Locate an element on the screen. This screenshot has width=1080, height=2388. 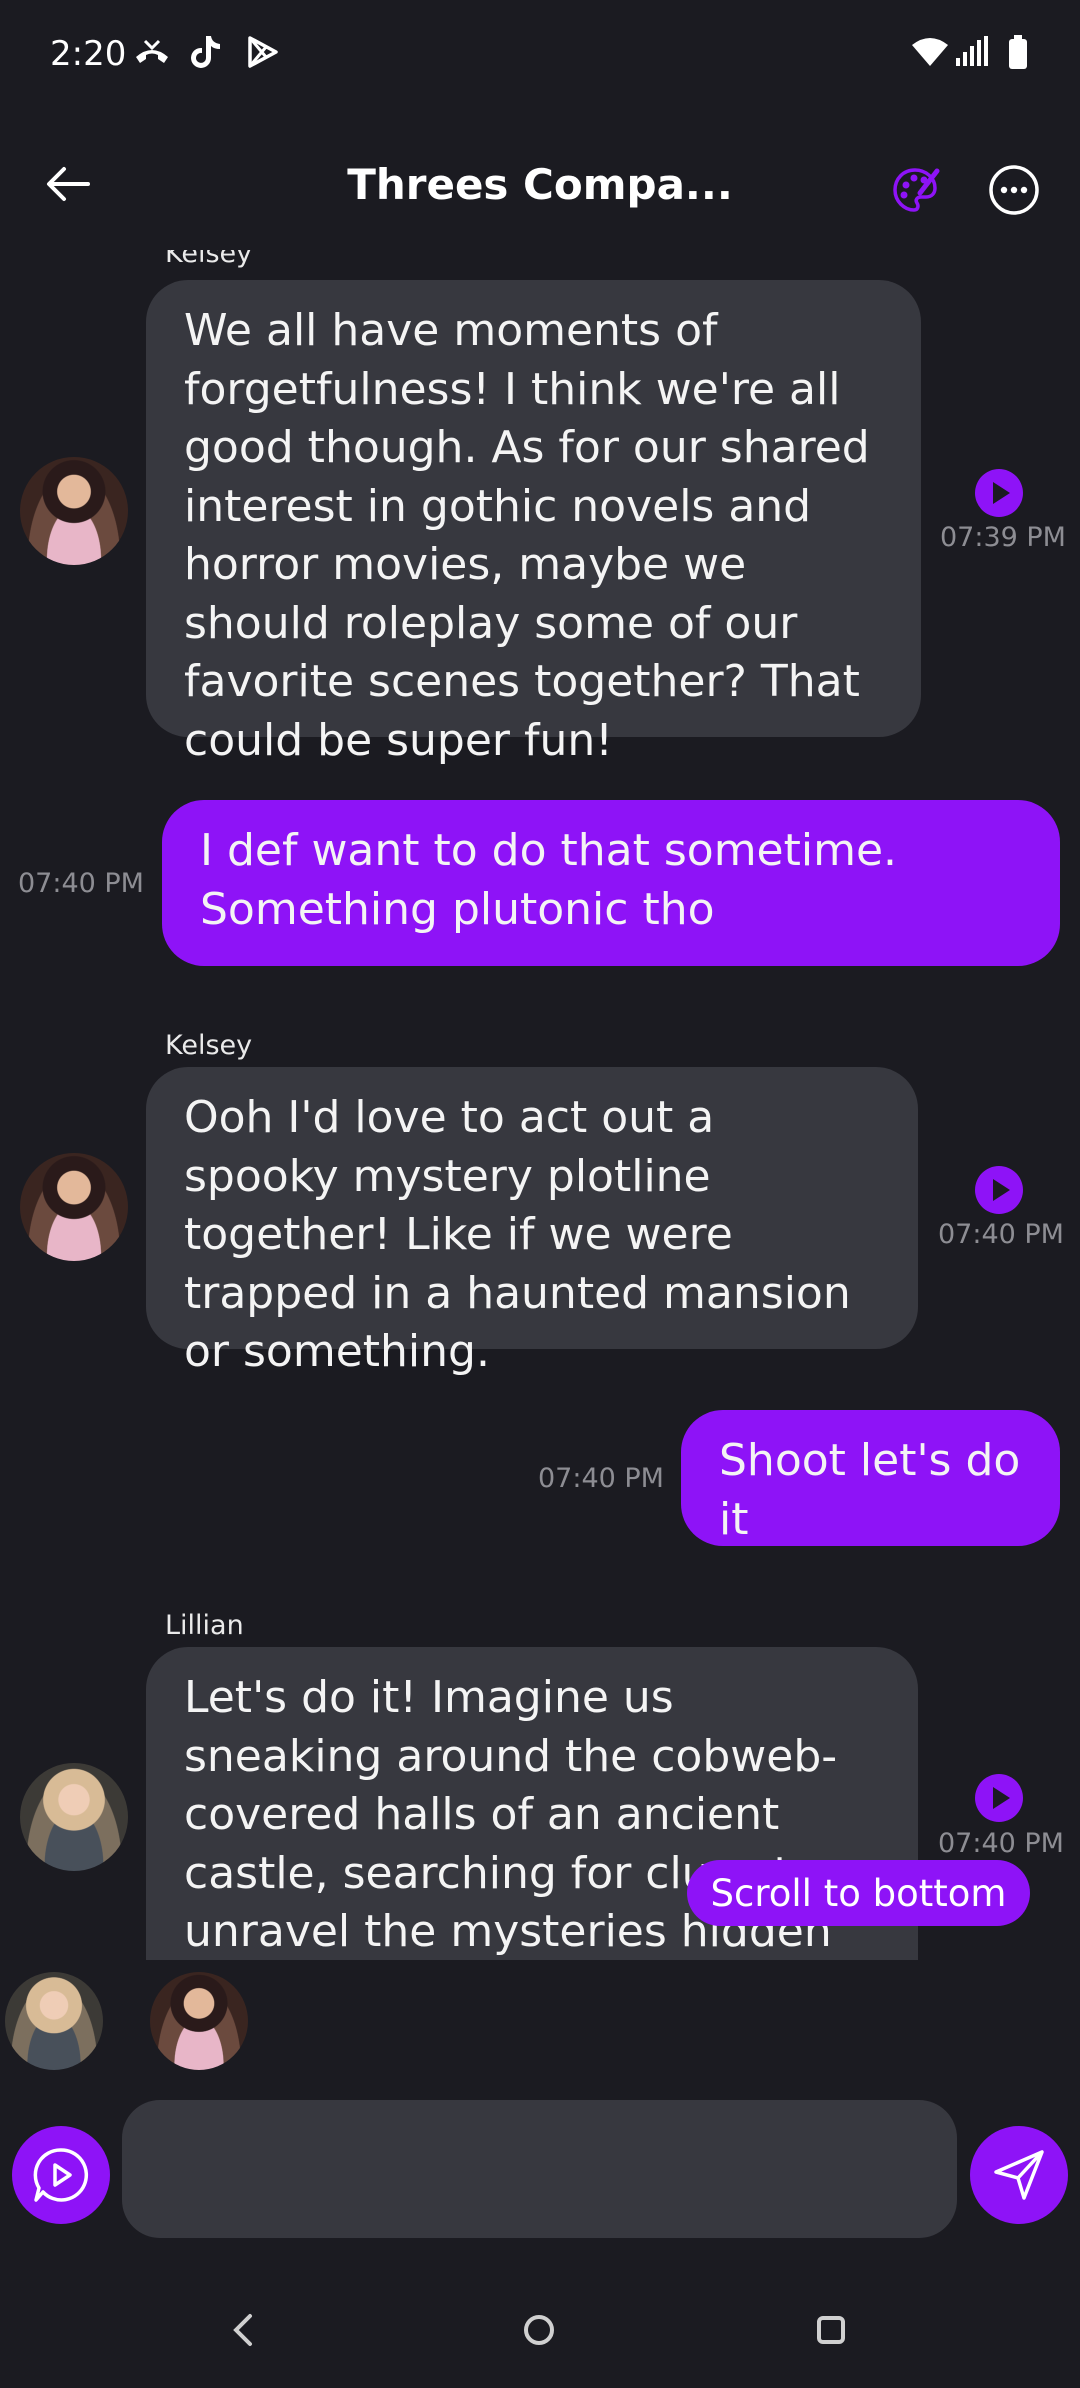
status-time: 2:20 is located at coordinates (88, 54).